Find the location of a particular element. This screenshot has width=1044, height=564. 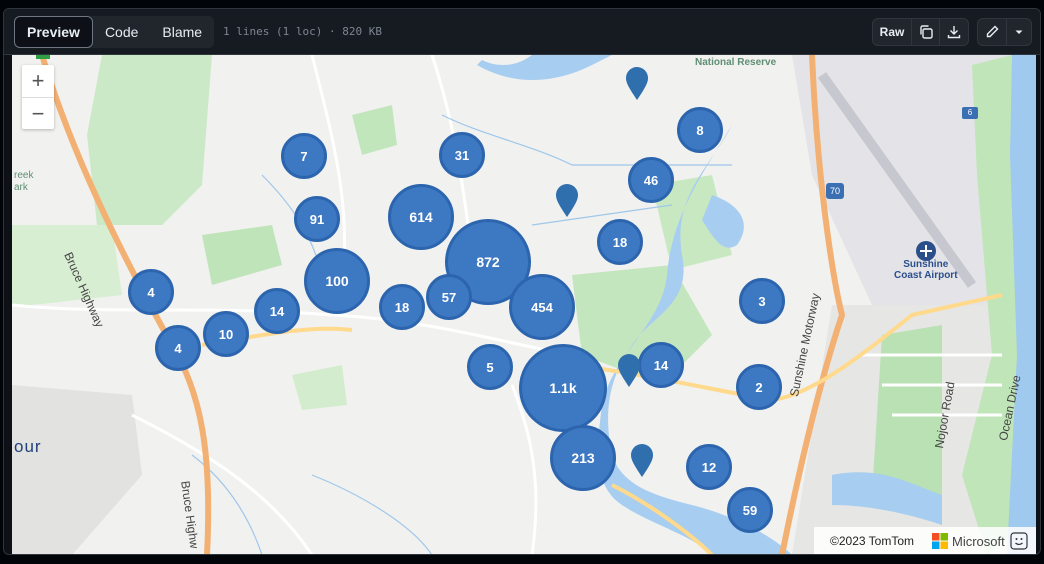

zoom-control: + − is located at coordinates (38, 97).